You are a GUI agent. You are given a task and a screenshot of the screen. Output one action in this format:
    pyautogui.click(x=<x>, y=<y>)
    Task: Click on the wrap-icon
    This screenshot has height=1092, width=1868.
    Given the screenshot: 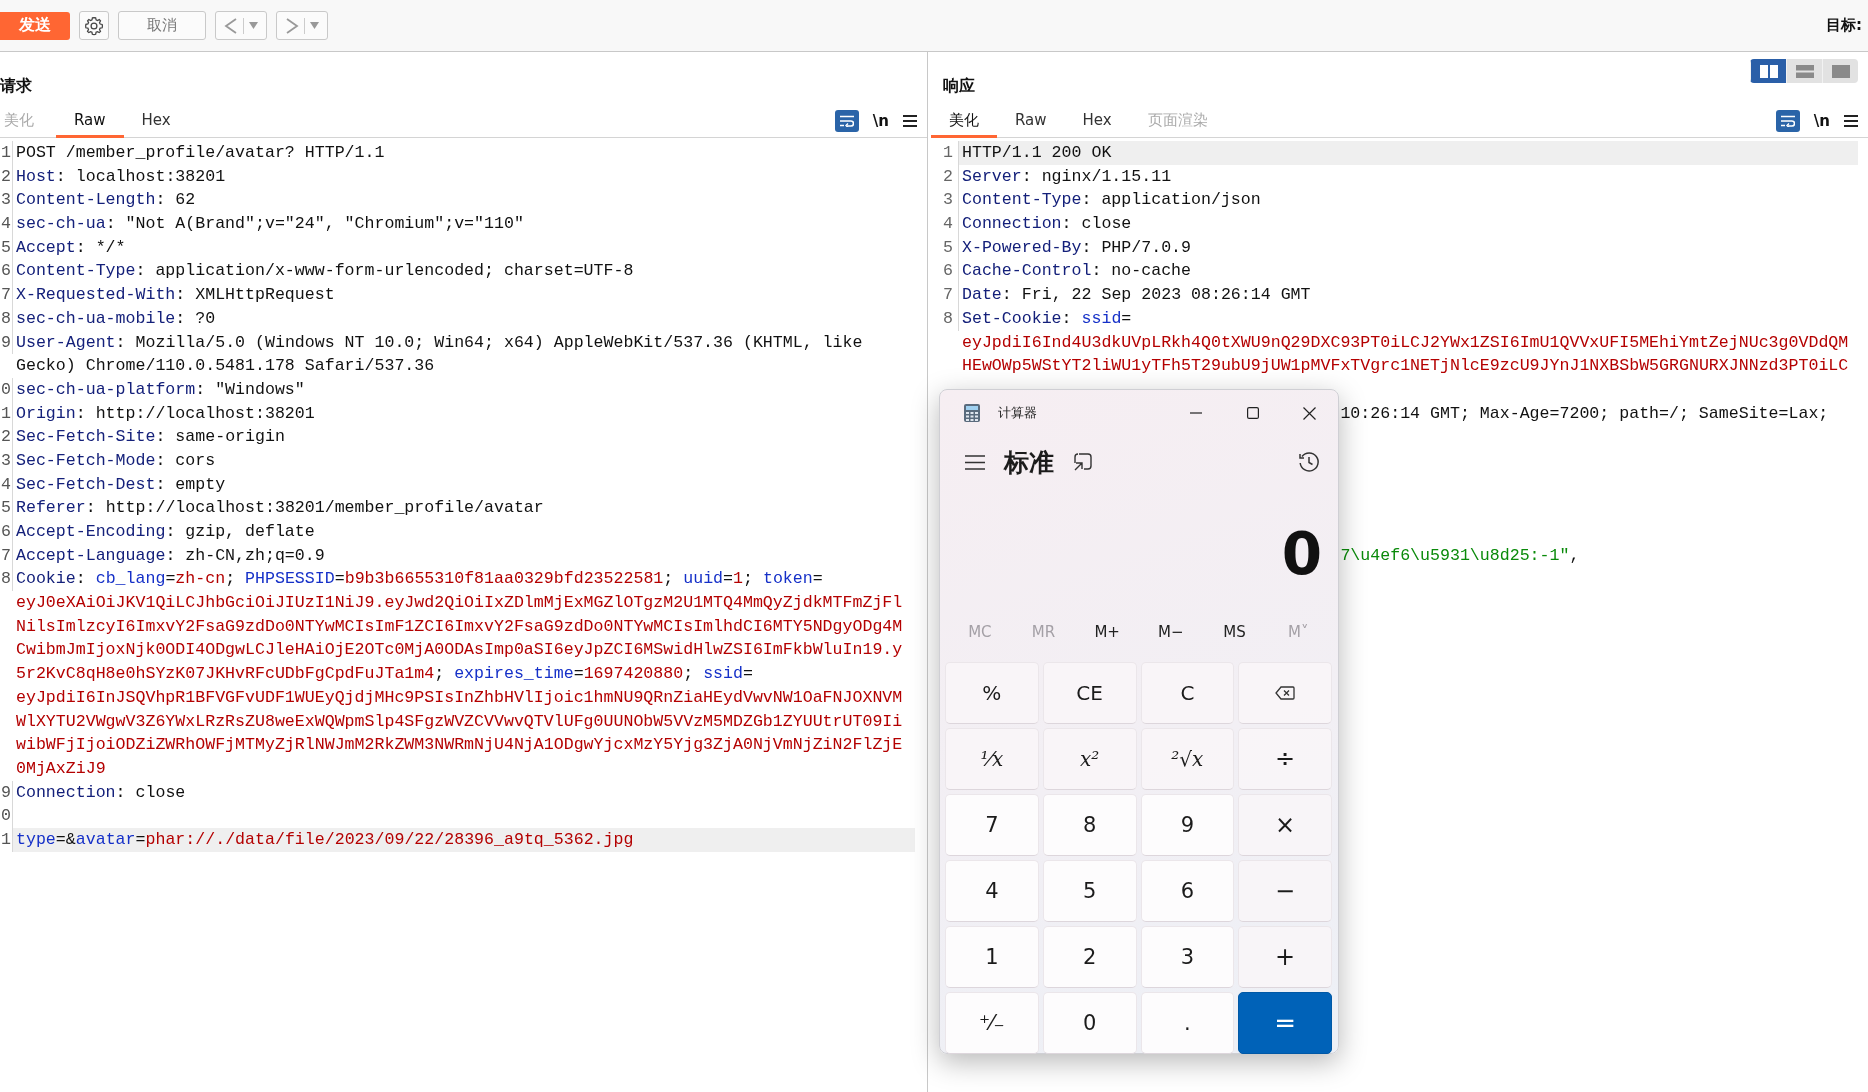 What is the action you would take?
    pyautogui.click(x=1787, y=121)
    